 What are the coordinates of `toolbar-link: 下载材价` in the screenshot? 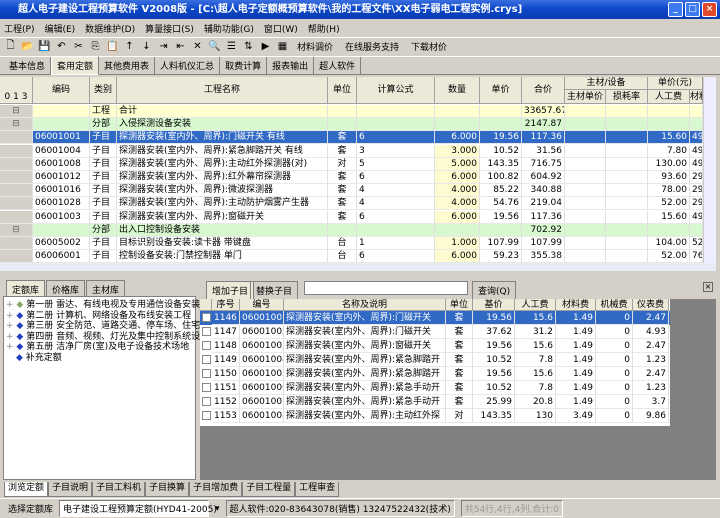 It's located at (429, 46).